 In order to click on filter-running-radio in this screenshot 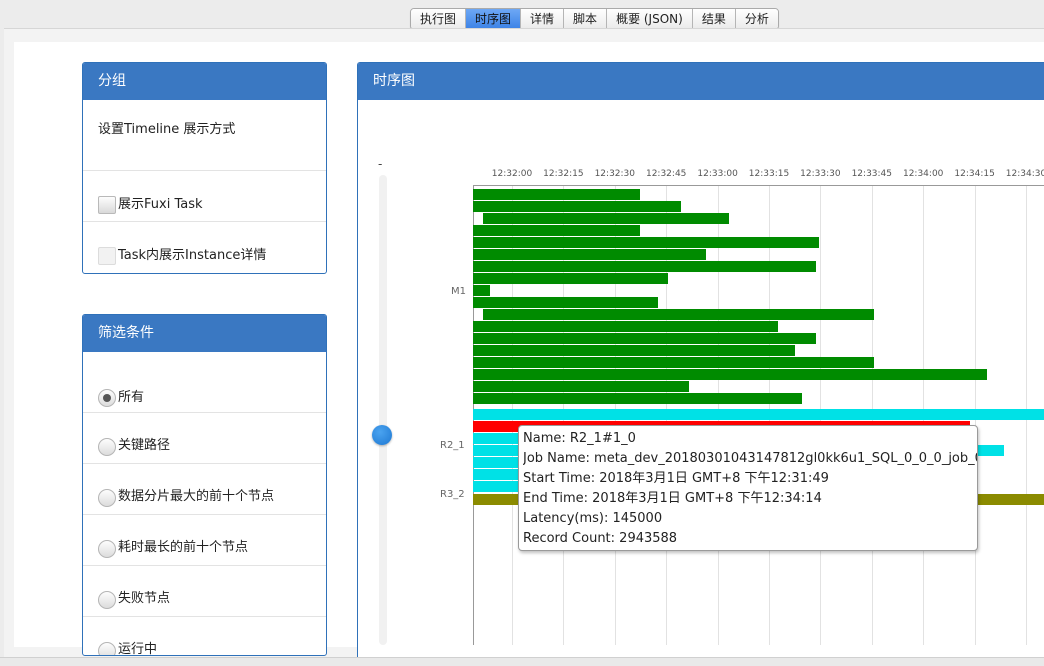, I will do `click(107, 648)`.